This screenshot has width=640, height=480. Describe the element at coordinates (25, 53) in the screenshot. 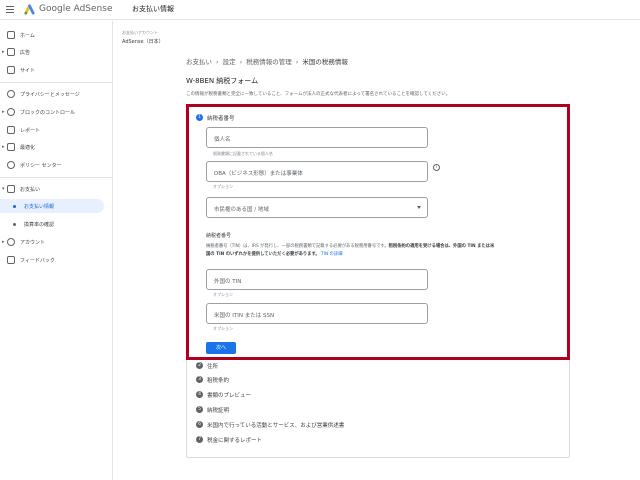

I see `sidebar-item-label: 広告` at that location.